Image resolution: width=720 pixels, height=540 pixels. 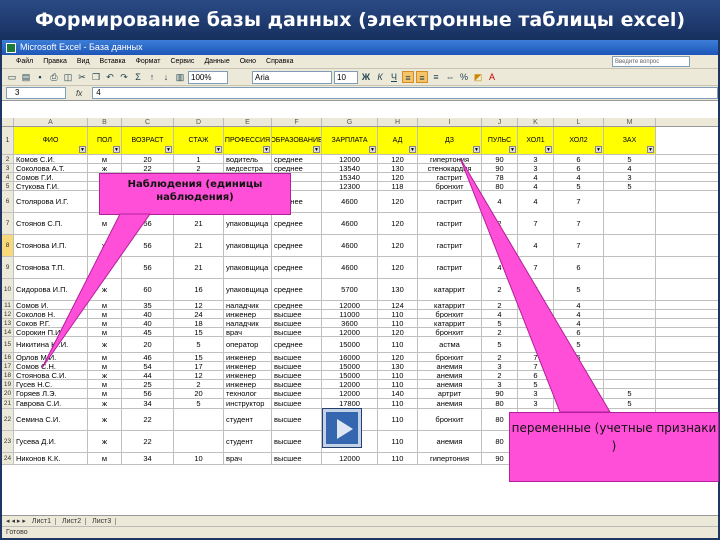 What do you see at coordinates (148, 393) in the screenshot?
I see `table-cell: 56` at bounding box center [148, 393].